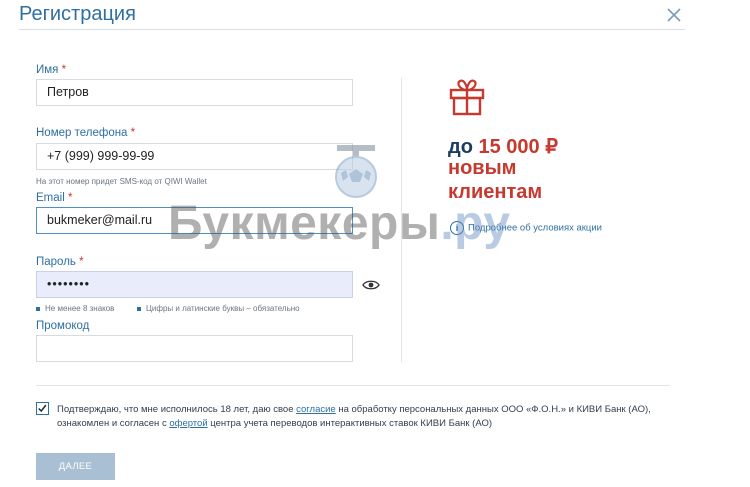 This screenshot has width=750, height=487. What do you see at coordinates (316, 409) in the screenshot?
I see `consent-link: согласие` at bounding box center [316, 409].